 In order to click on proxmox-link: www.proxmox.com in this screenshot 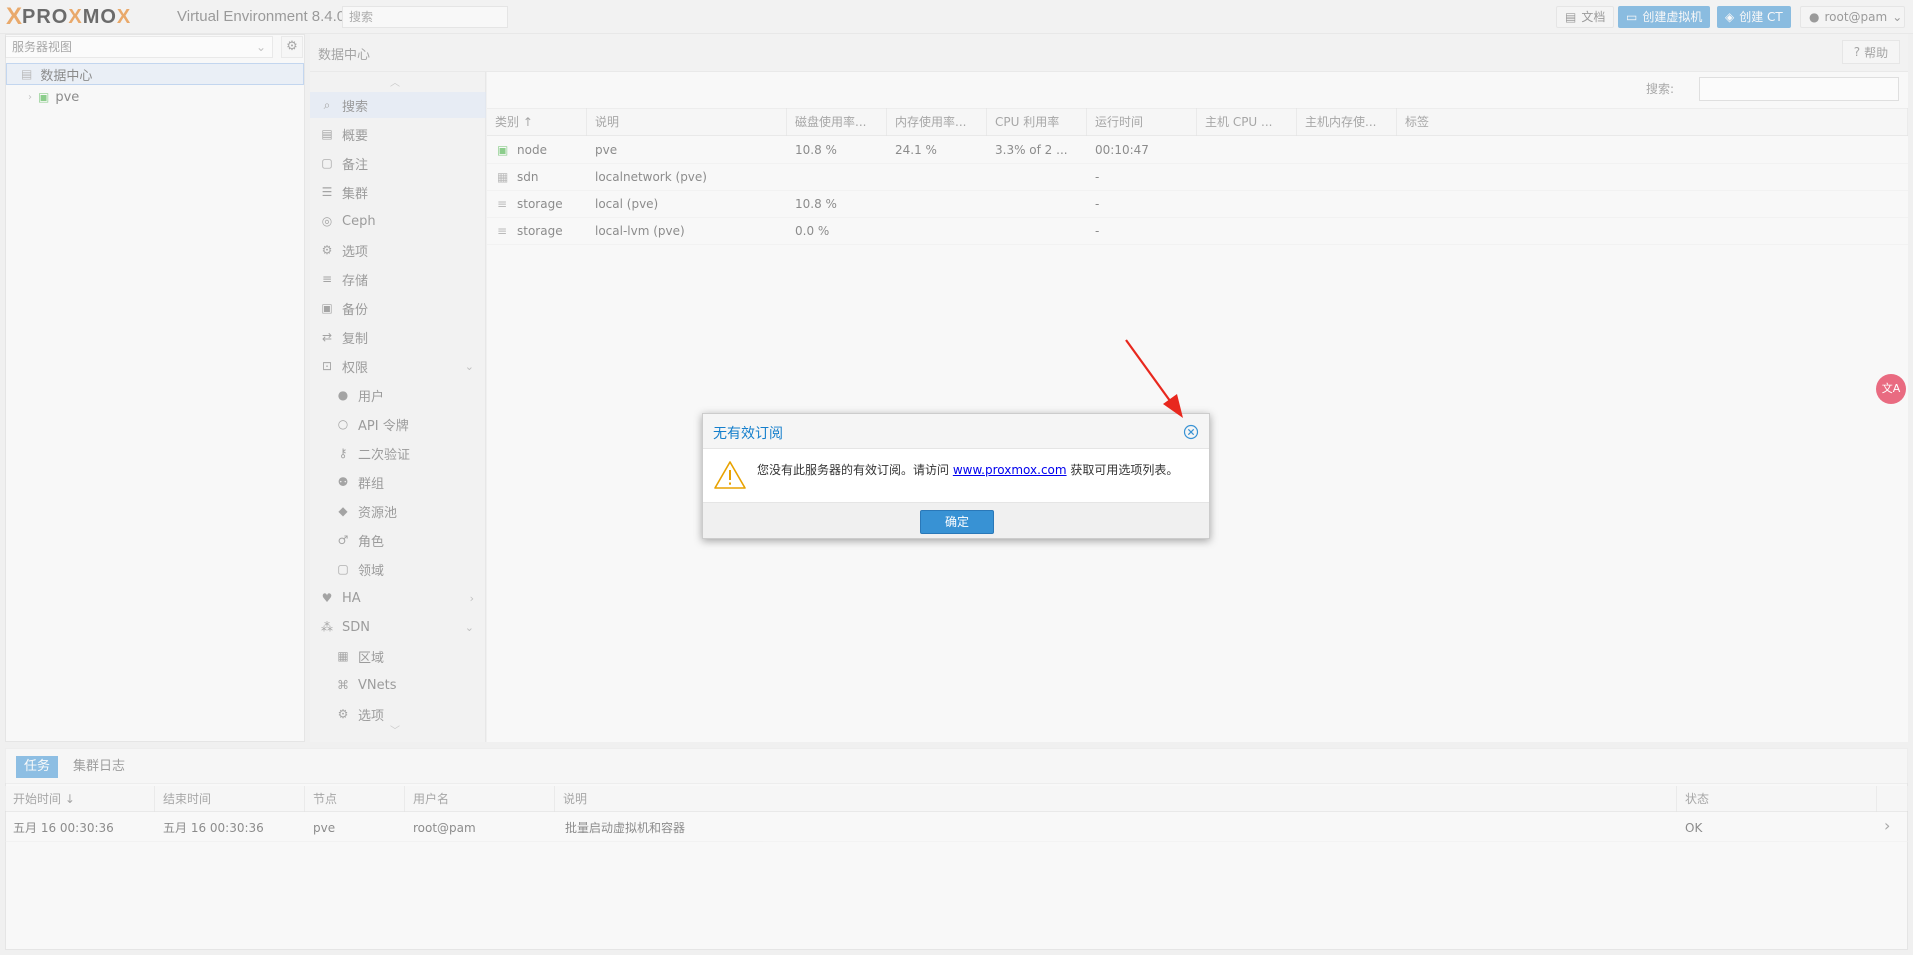, I will do `click(1010, 470)`.